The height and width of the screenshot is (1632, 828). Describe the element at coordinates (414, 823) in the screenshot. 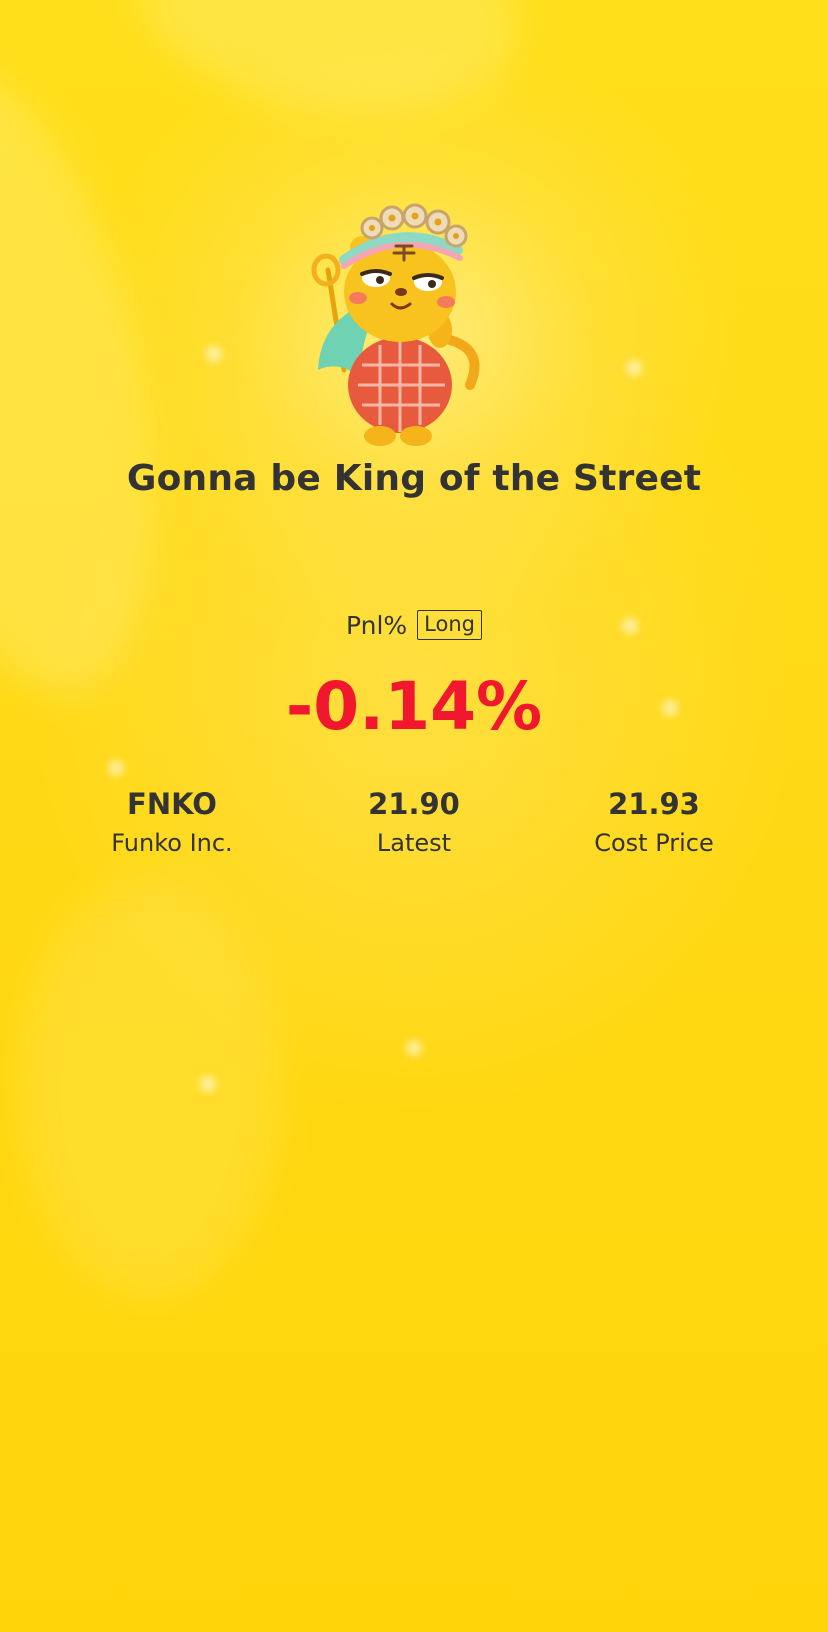

I see `stat-latest: 21.90 Latest` at that location.